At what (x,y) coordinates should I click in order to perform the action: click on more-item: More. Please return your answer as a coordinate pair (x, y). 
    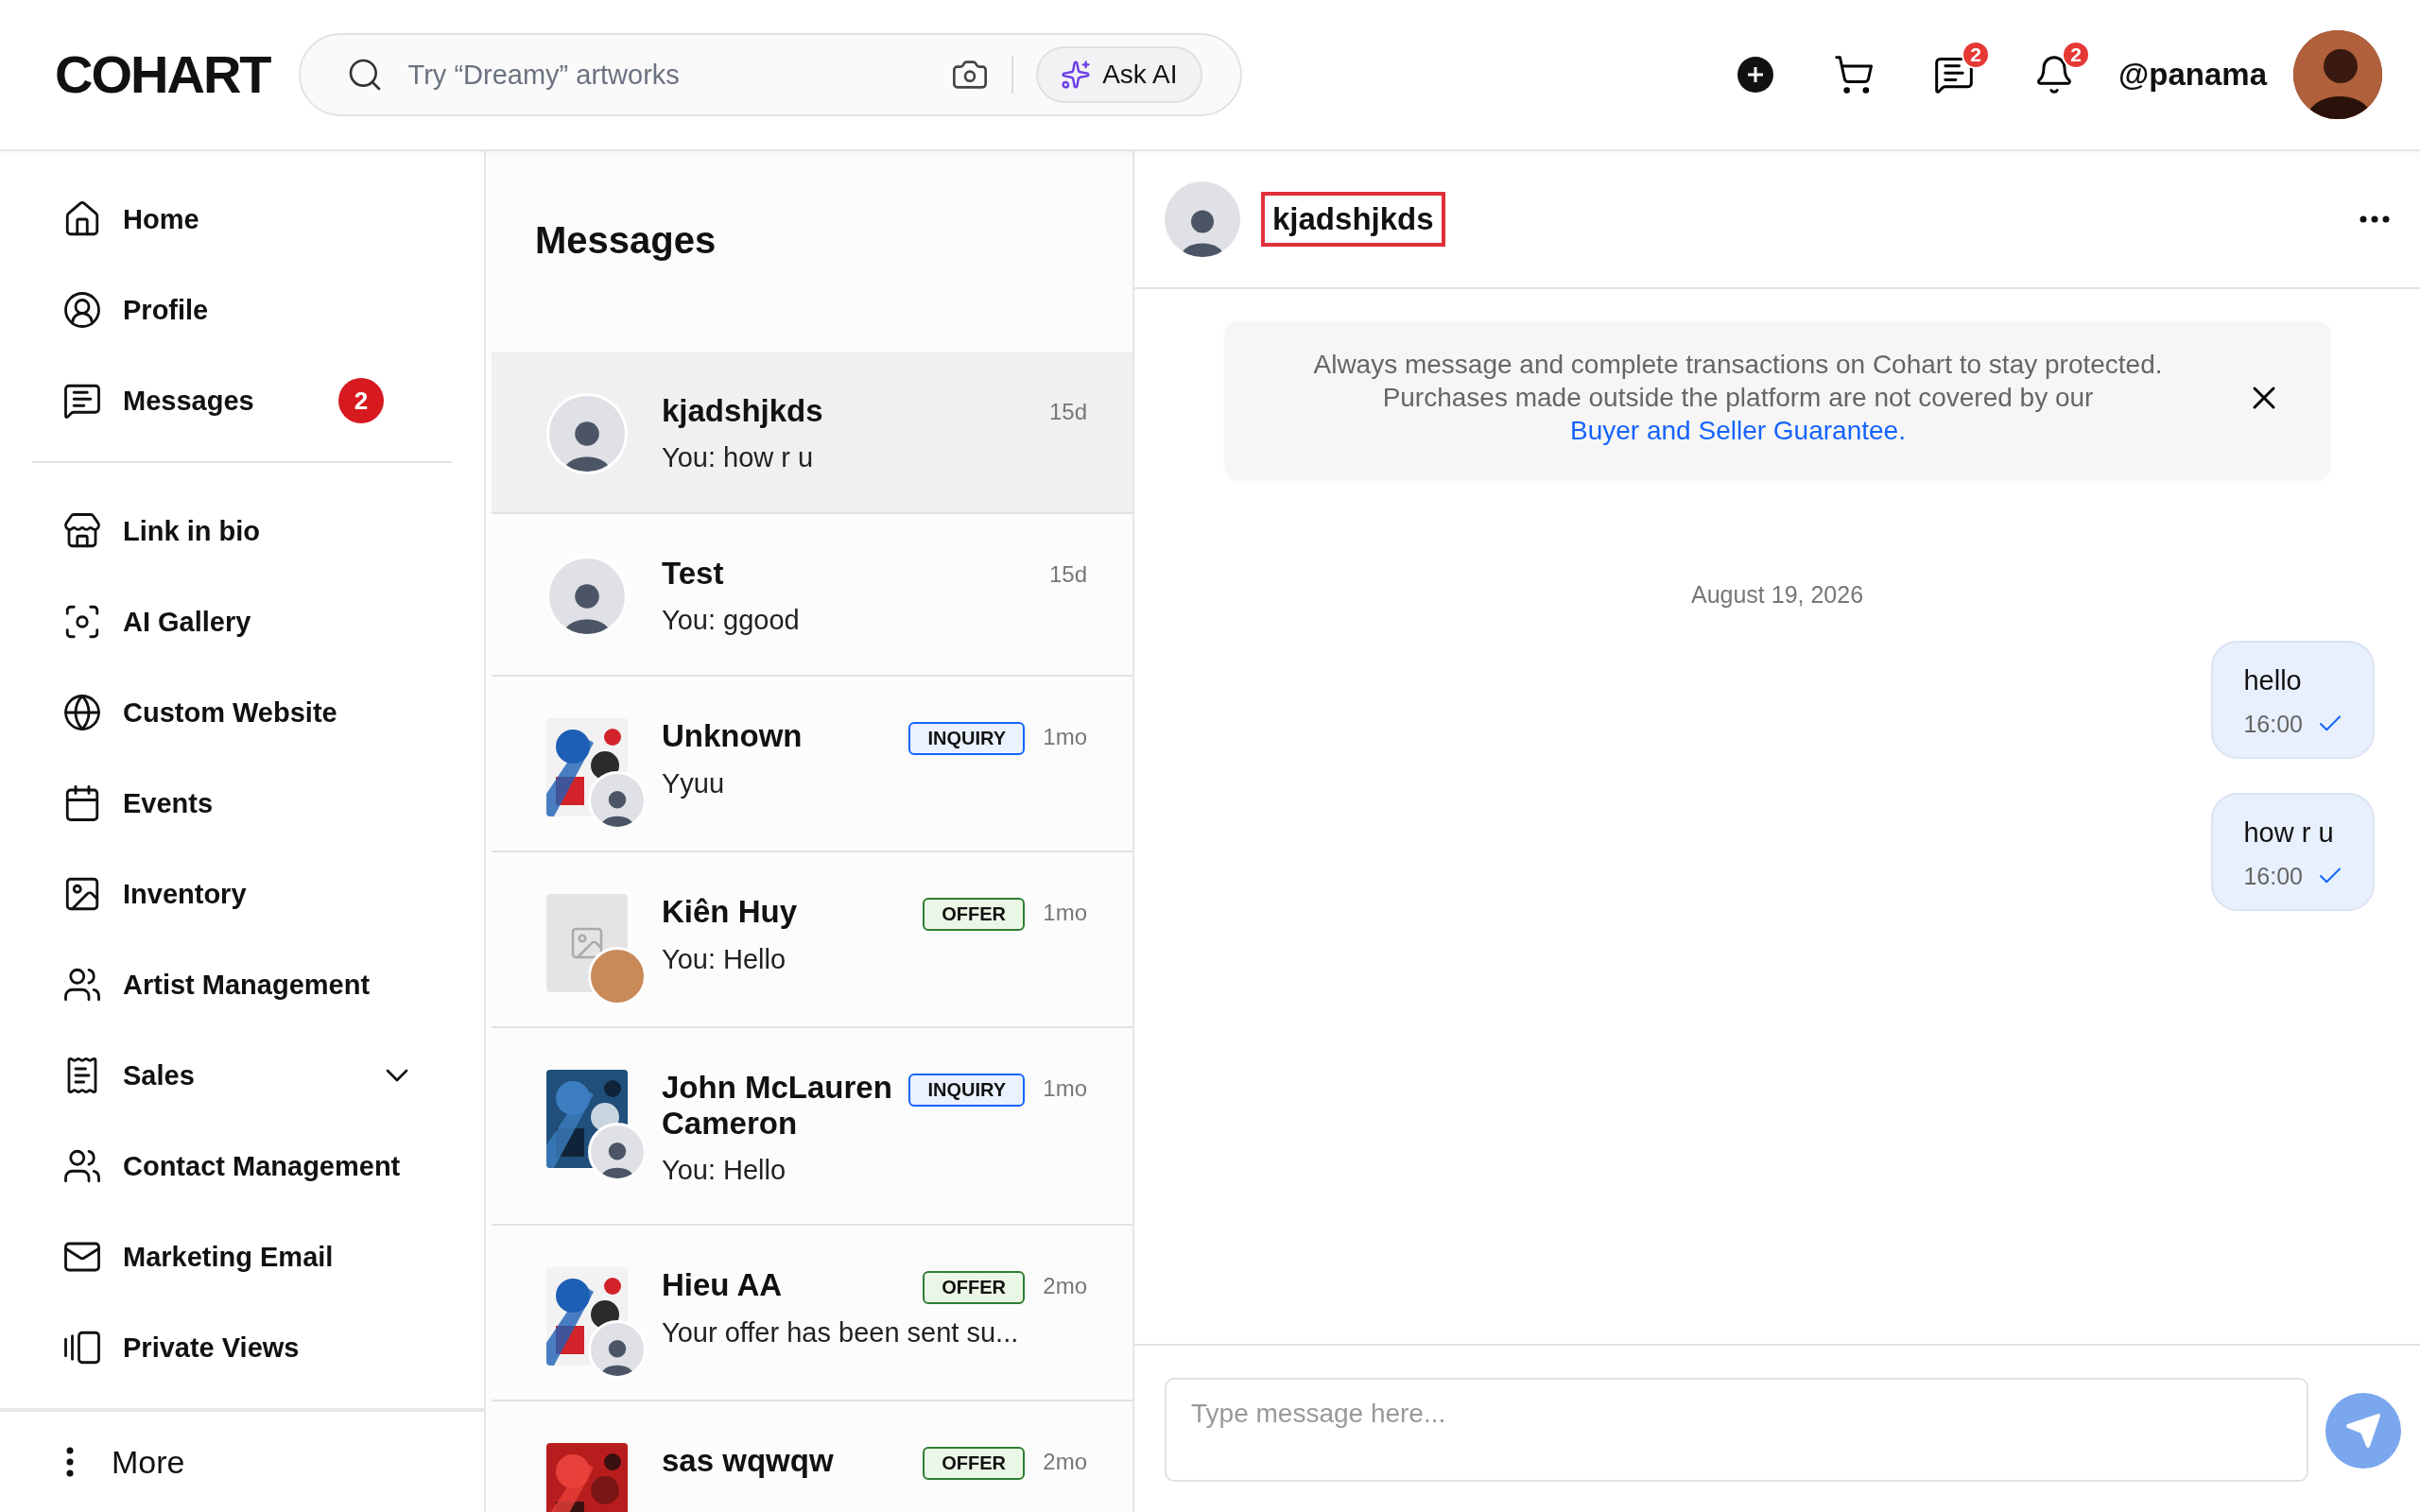
    Looking at the image, I should click on (242, 1460).